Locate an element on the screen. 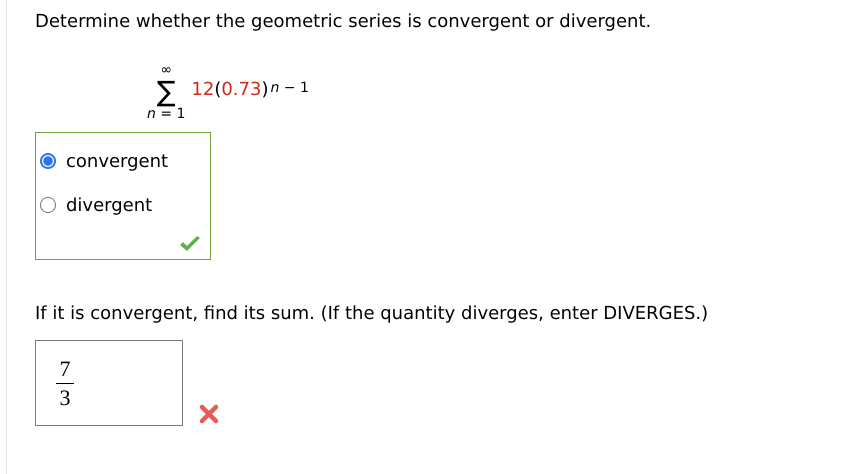 This screenshot has height=474, width=864. exponent: n − 1 is located at coordinates (289, 88).